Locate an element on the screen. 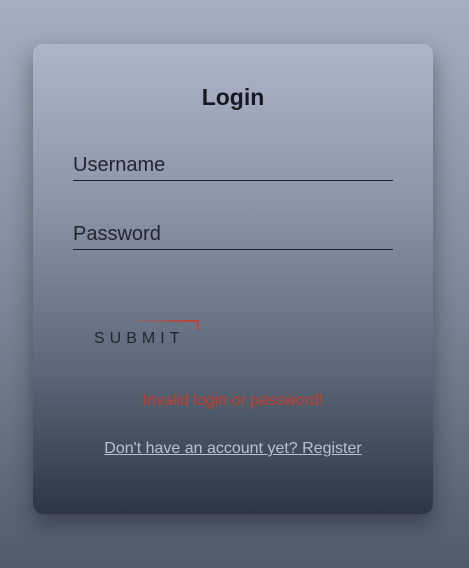 This screenshot has width=469, height=568. password-input is located at coordinates (233, 234).